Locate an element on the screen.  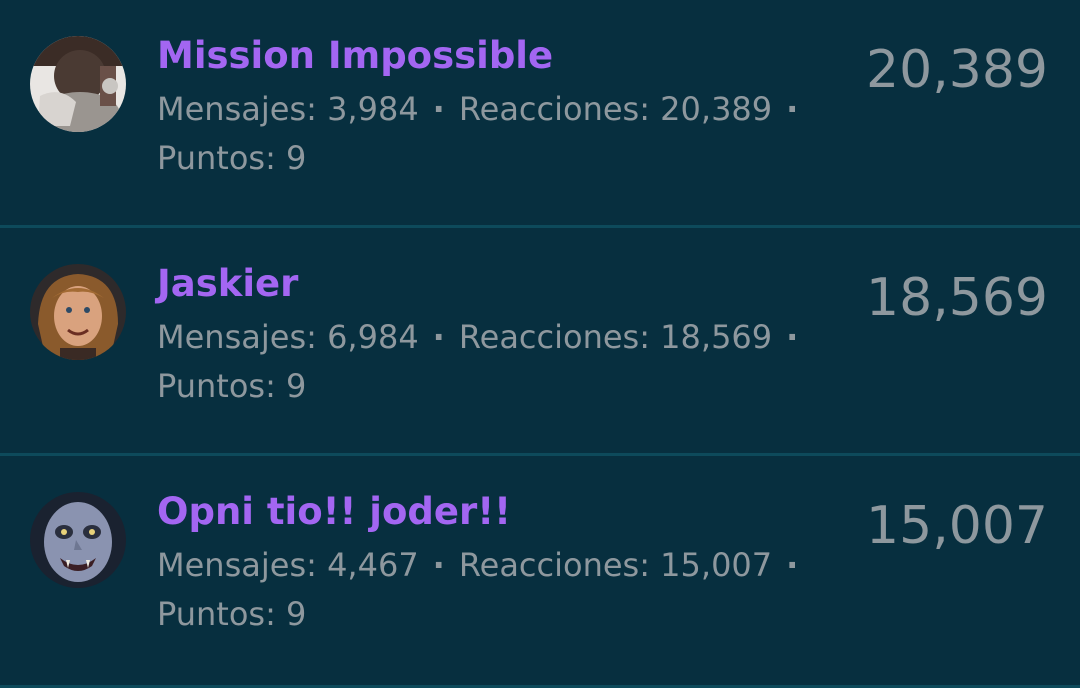
jaskier-avatar-icon is located at coordinates (78, 312).